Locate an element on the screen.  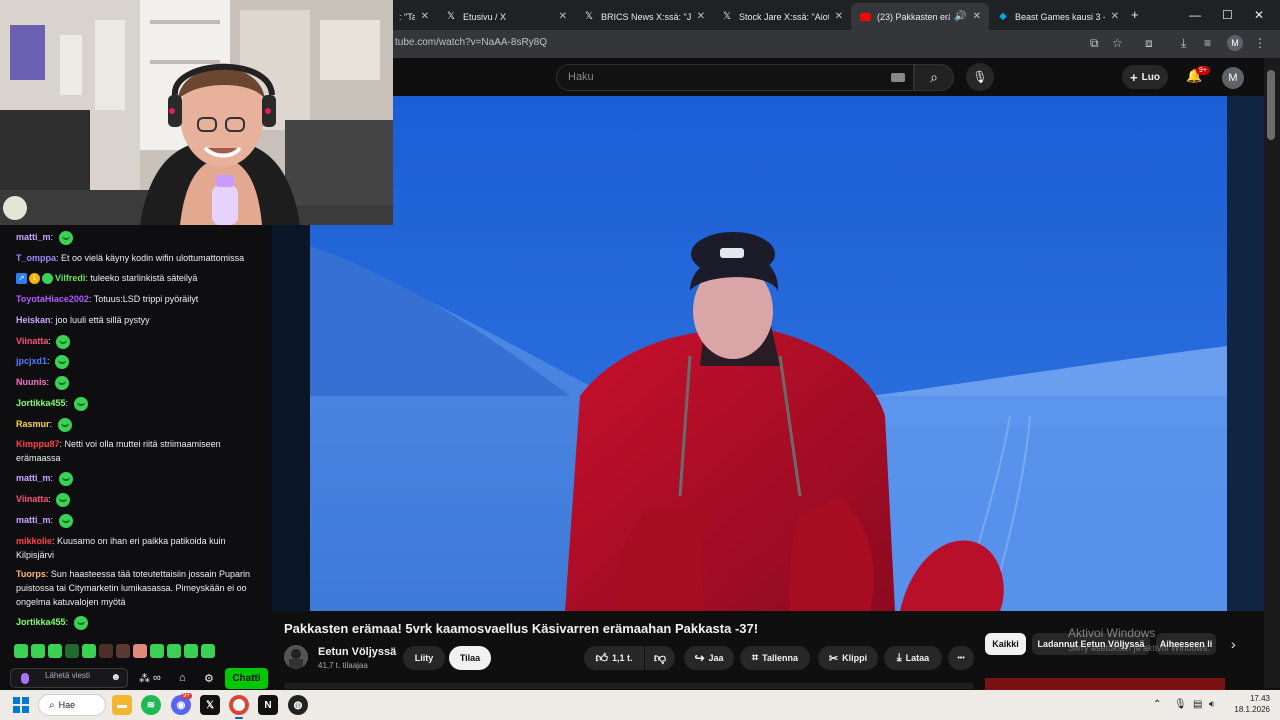
install-app-icon: ⧉ is located at coordinates (1094, 43).